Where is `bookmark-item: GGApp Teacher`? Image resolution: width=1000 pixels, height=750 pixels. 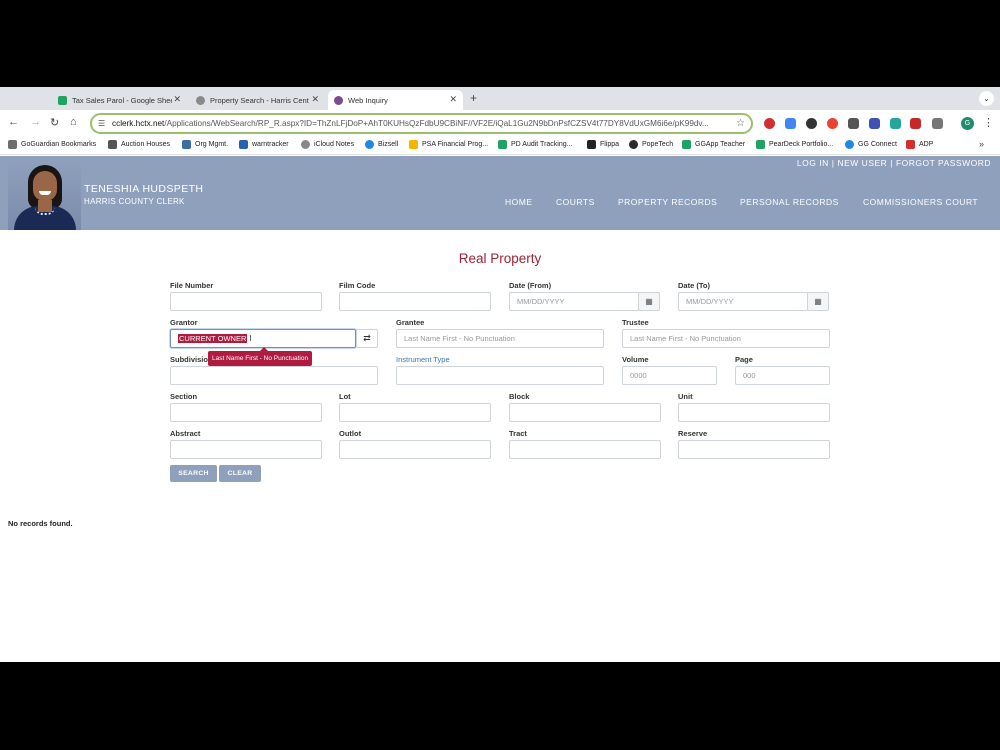
bookmark-item: GGApp Teacher is located at coordinates (713, 144).